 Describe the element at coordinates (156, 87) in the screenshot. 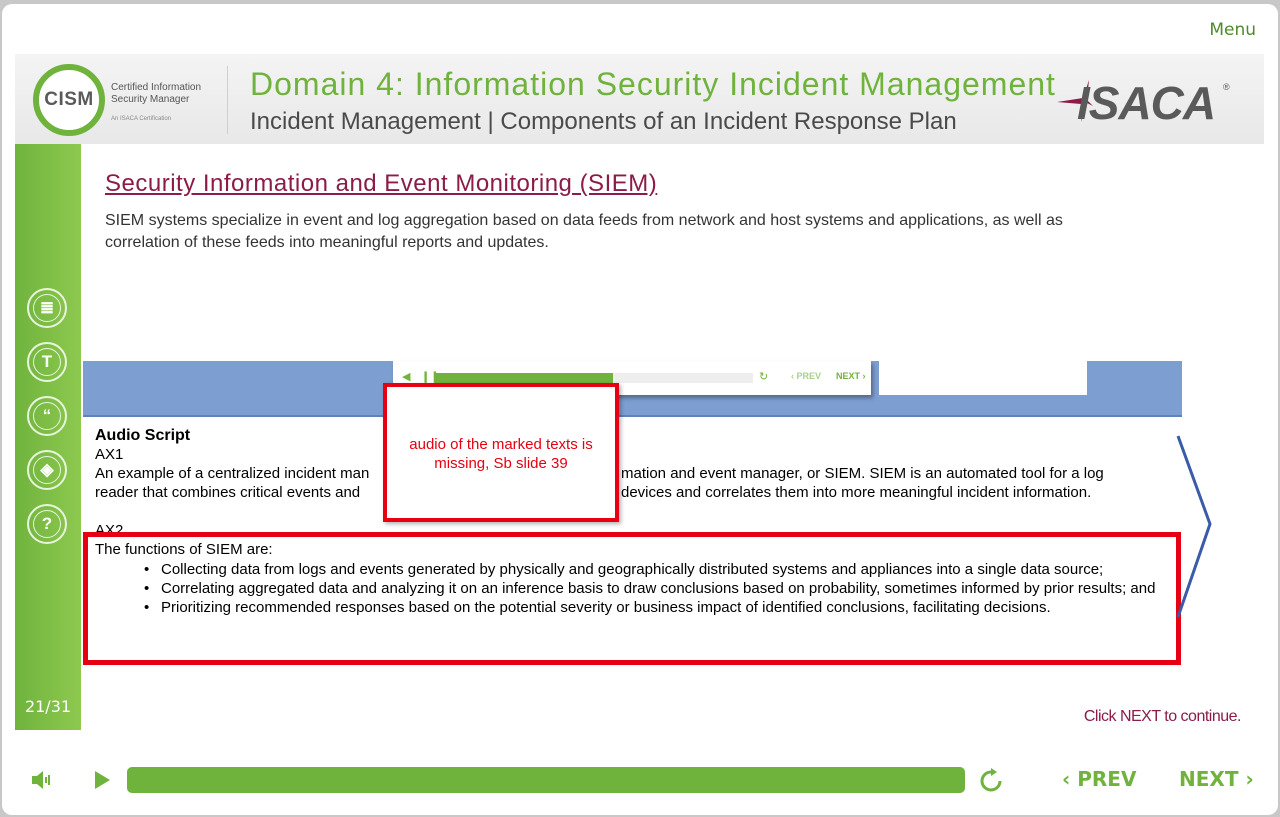

I see `cism-logo-line1: Certified Information` at that location.